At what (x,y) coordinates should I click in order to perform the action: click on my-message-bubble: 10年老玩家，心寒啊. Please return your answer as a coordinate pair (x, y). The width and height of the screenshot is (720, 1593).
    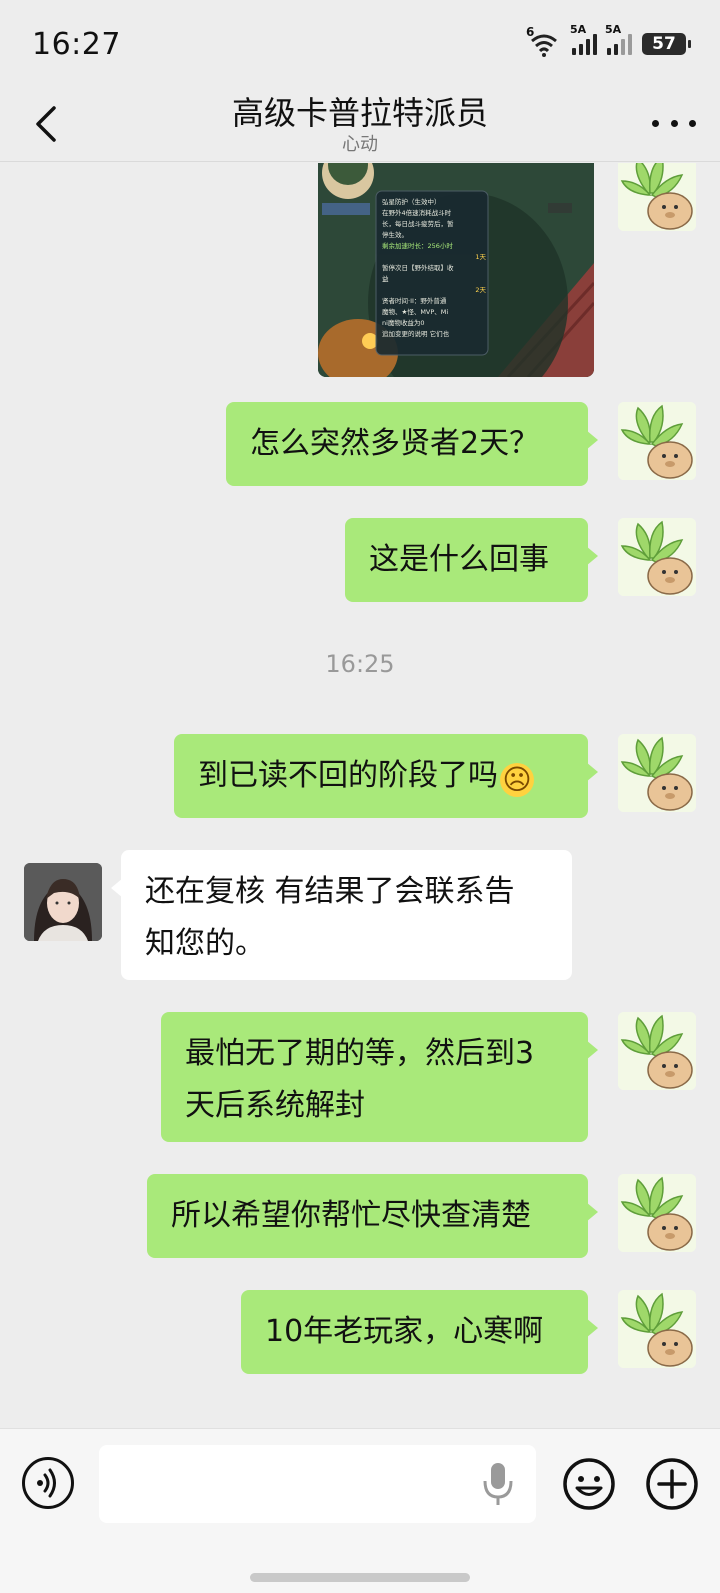
    Looking at the image, I should click on (419, 1332).